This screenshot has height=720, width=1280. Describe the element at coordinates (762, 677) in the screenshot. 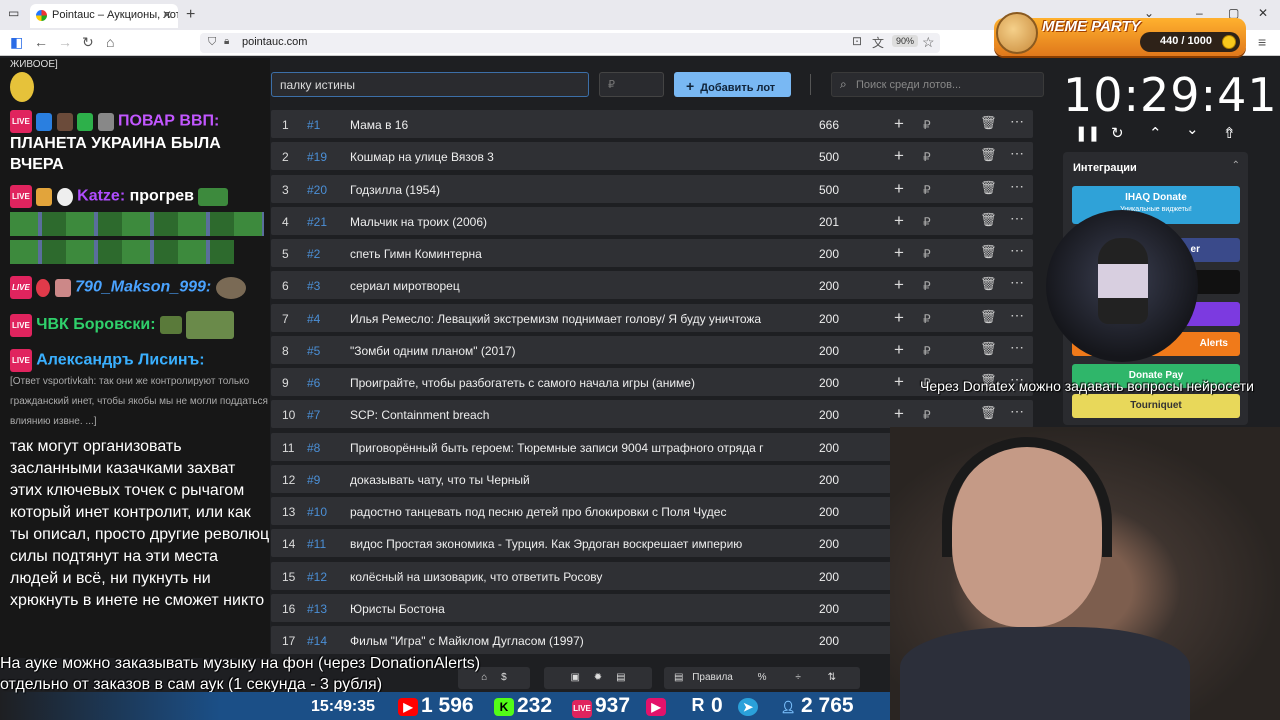

I see `percent-button: %` at that location.